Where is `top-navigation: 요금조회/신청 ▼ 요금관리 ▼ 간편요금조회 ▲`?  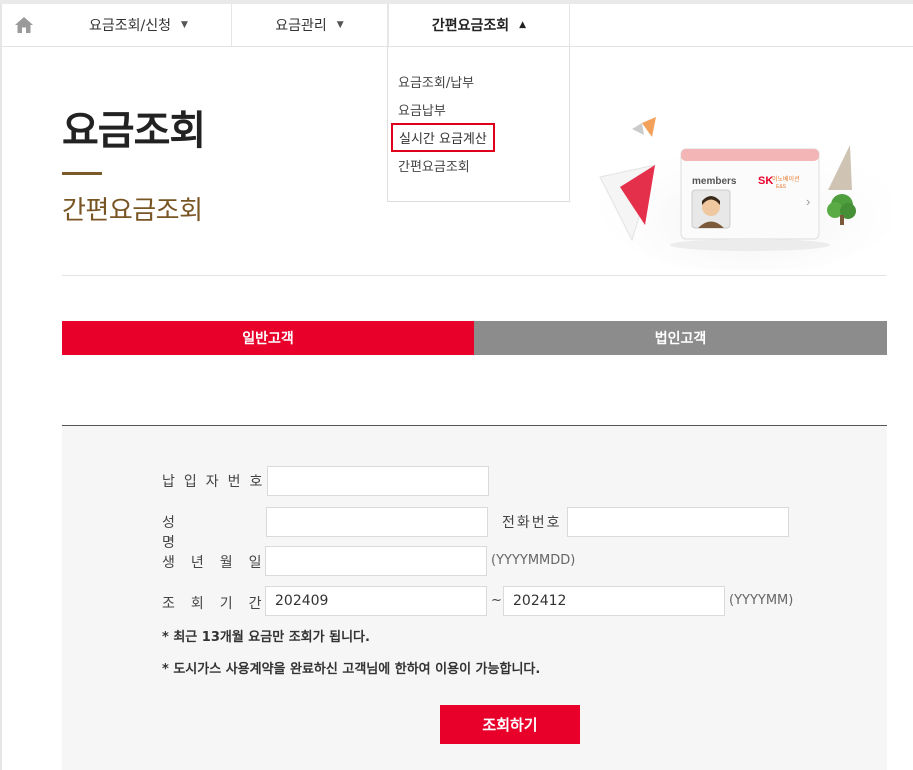
top-navigation: 요금조회/신청 ▼ 요금관리 ▼ 간편요금조회 ▲ is located at coordinates (457, 25).